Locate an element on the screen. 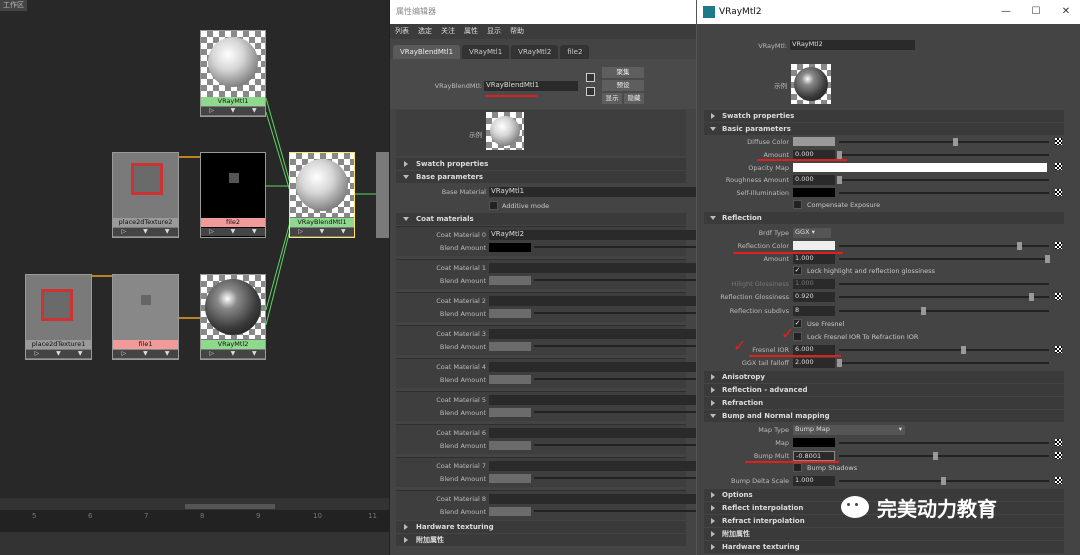 The width and height of the screenshot is (1080, 555). timeline-ruler: 5 6 7 8 9 10 11 is located at coordinates (194, 526).